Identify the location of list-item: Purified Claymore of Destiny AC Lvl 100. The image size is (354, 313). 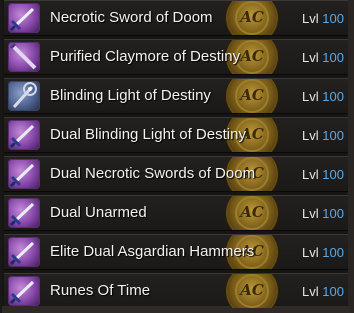
(176, 57).